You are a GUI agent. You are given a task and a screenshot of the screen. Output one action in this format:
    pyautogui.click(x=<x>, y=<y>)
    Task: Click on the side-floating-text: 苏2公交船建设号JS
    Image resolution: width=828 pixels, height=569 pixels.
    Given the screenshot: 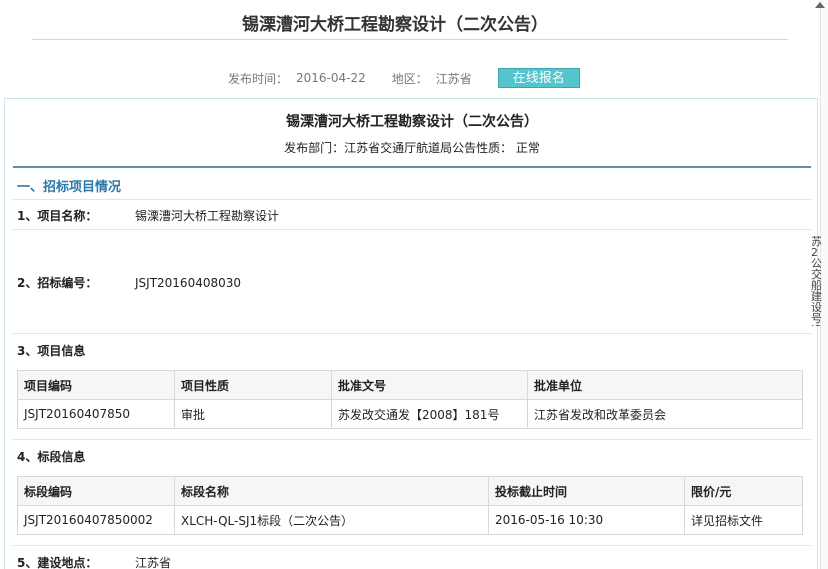 What is the action you would take?
    pyautogui.click(x=816, y=281)
    